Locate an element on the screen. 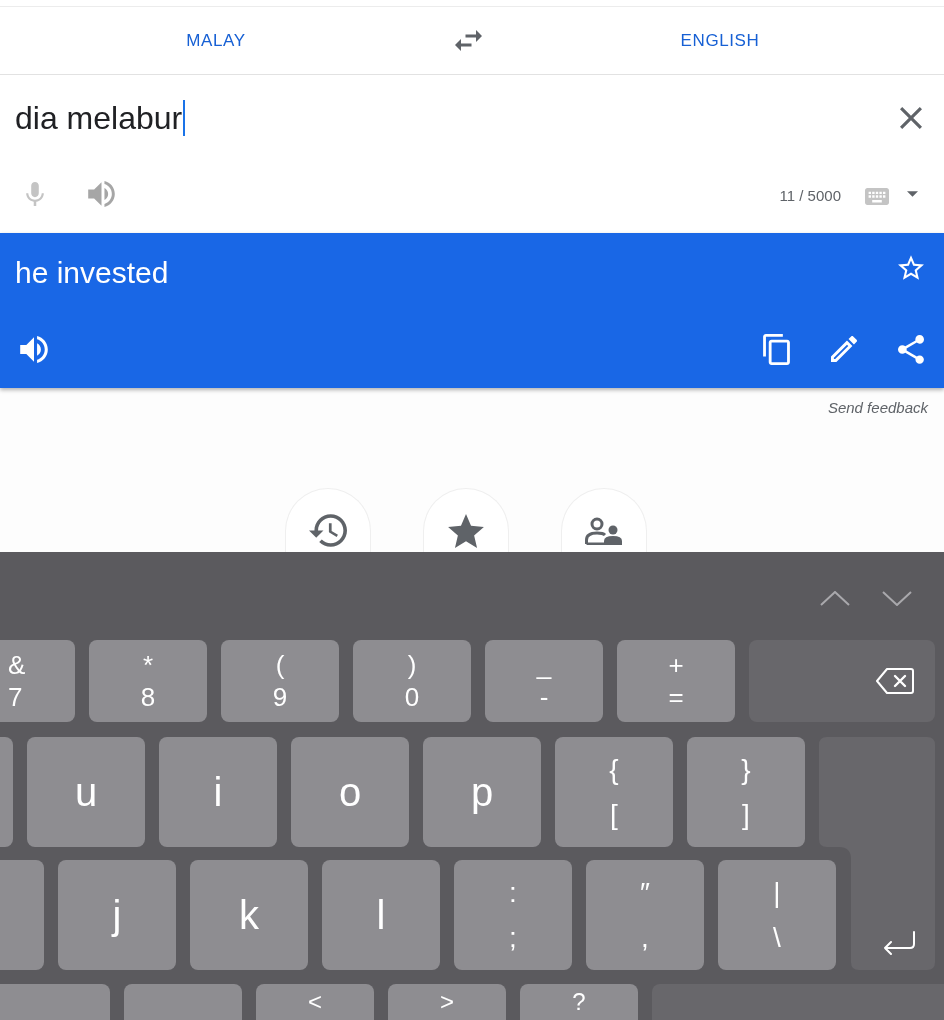 This screenshot has height=1020, width=944. close-icon is located at coordinates (911, 118).